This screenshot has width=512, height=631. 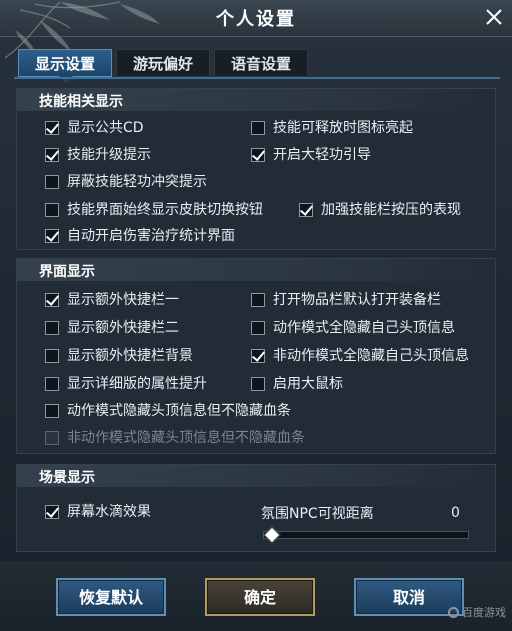 I want to click on npc-distance-value: 0, so click(x=455, y=513).